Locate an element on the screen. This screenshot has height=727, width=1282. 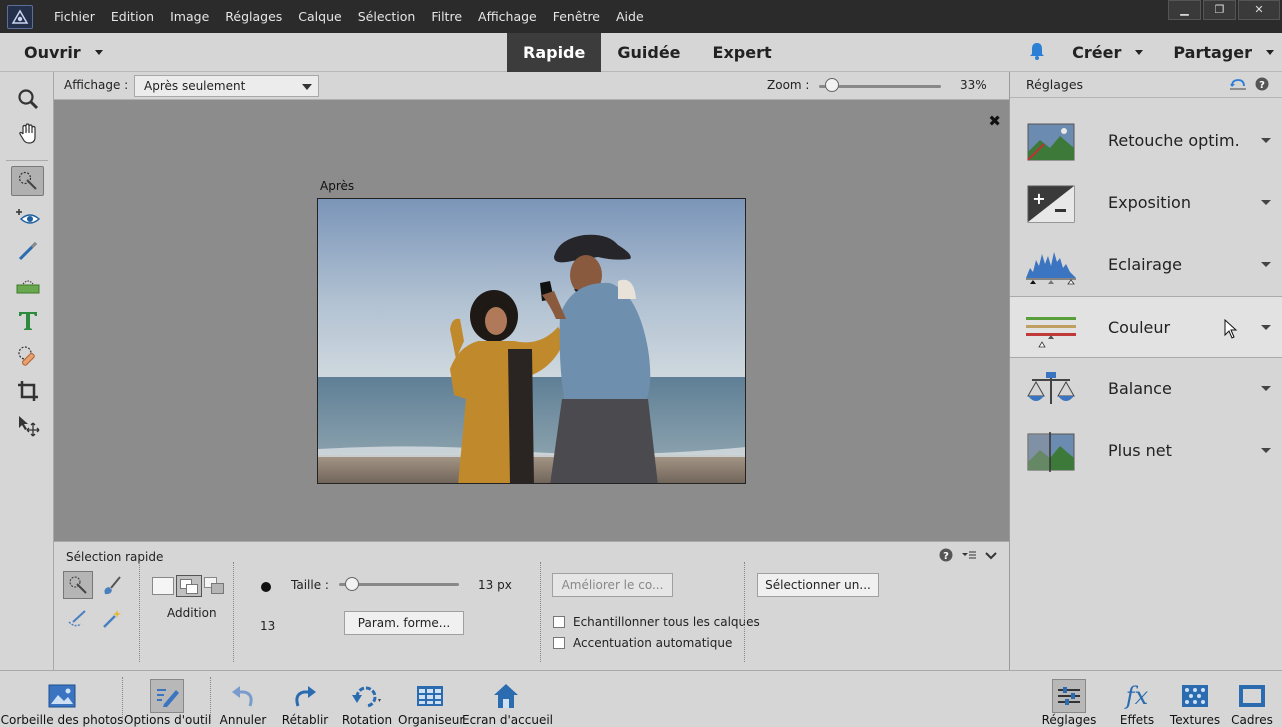
bell-icon is located at coordinates (1037, 52).